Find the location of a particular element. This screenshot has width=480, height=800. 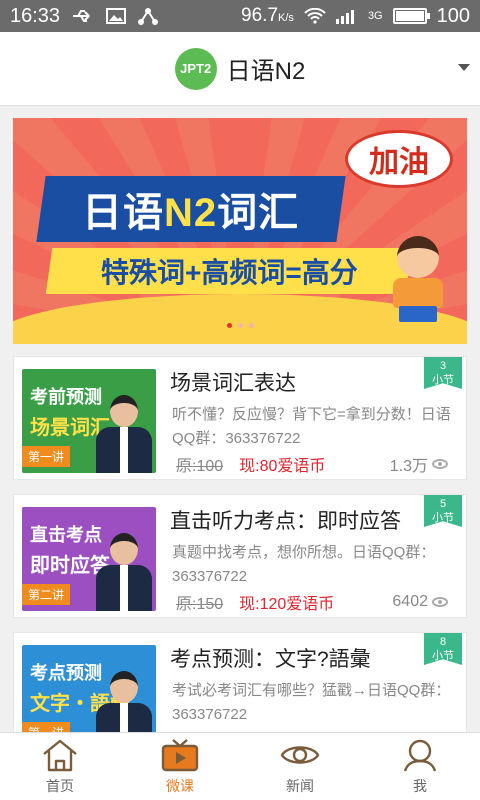

course-meta: 原:100 现:80爱语币 1.3万 is located at coordinates (312, 464).